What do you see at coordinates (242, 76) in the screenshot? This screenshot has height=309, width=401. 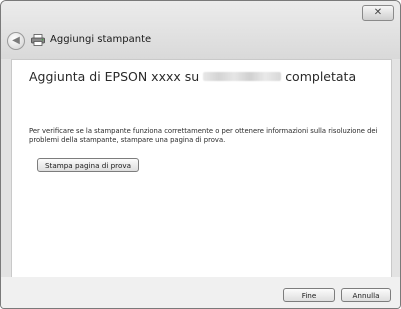 I see `redacted-computer-name` at bounding box center [242, 76].